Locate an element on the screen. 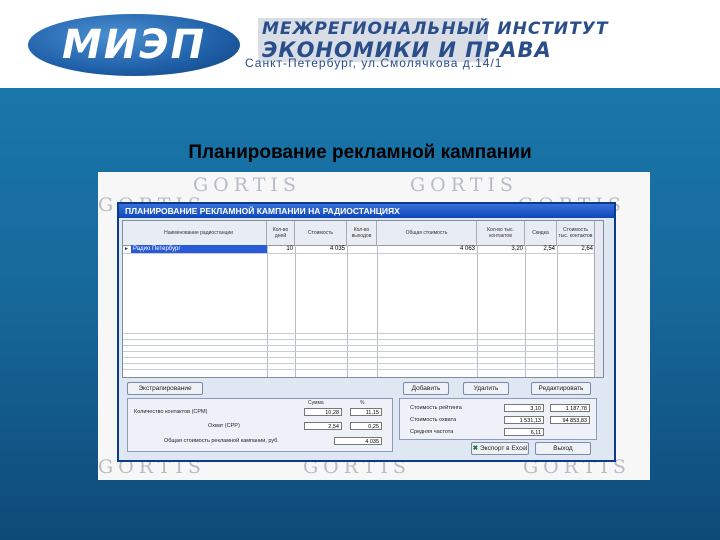  table-cell: Радио Петербург is located at coordinates (199, 249).